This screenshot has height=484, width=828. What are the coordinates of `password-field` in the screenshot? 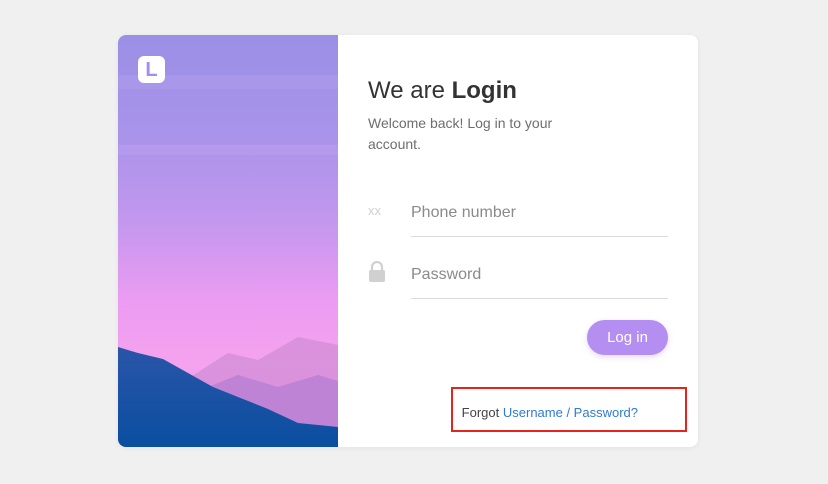 It's located at (539, 280).